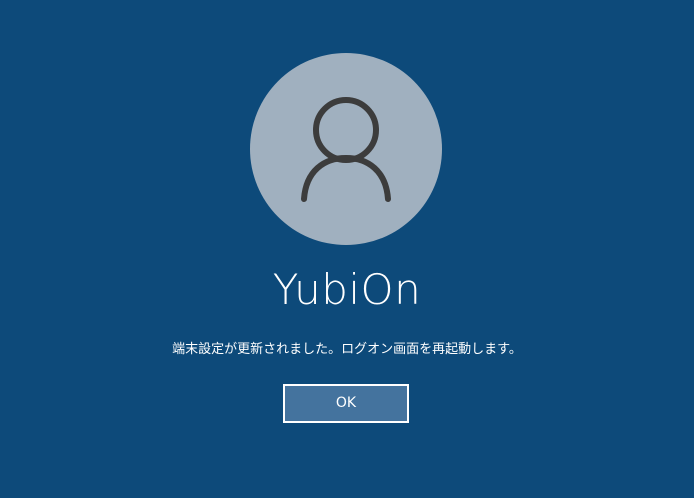 The width and height of the screenshot is (694, 498). I want to click on user-avatar, so click(346, 149).